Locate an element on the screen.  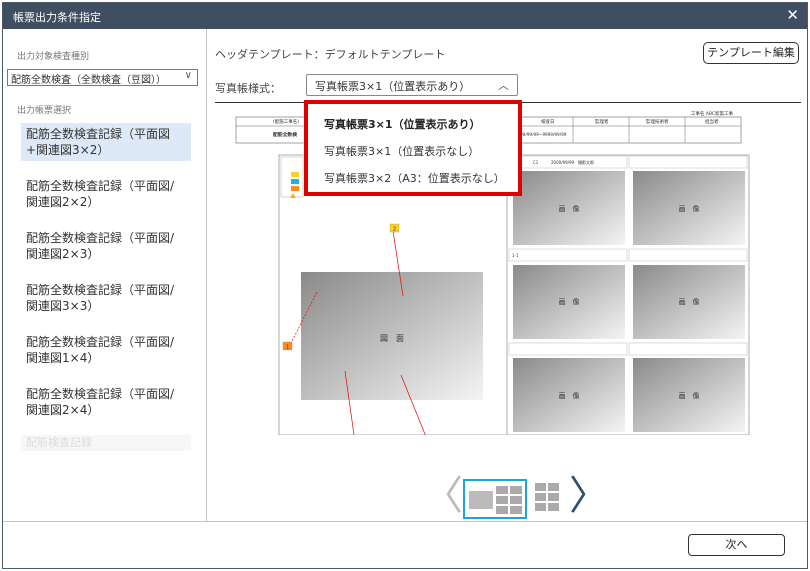
preview-row-meta-3: 撮影太郎 is located at coordinates (586, 162).